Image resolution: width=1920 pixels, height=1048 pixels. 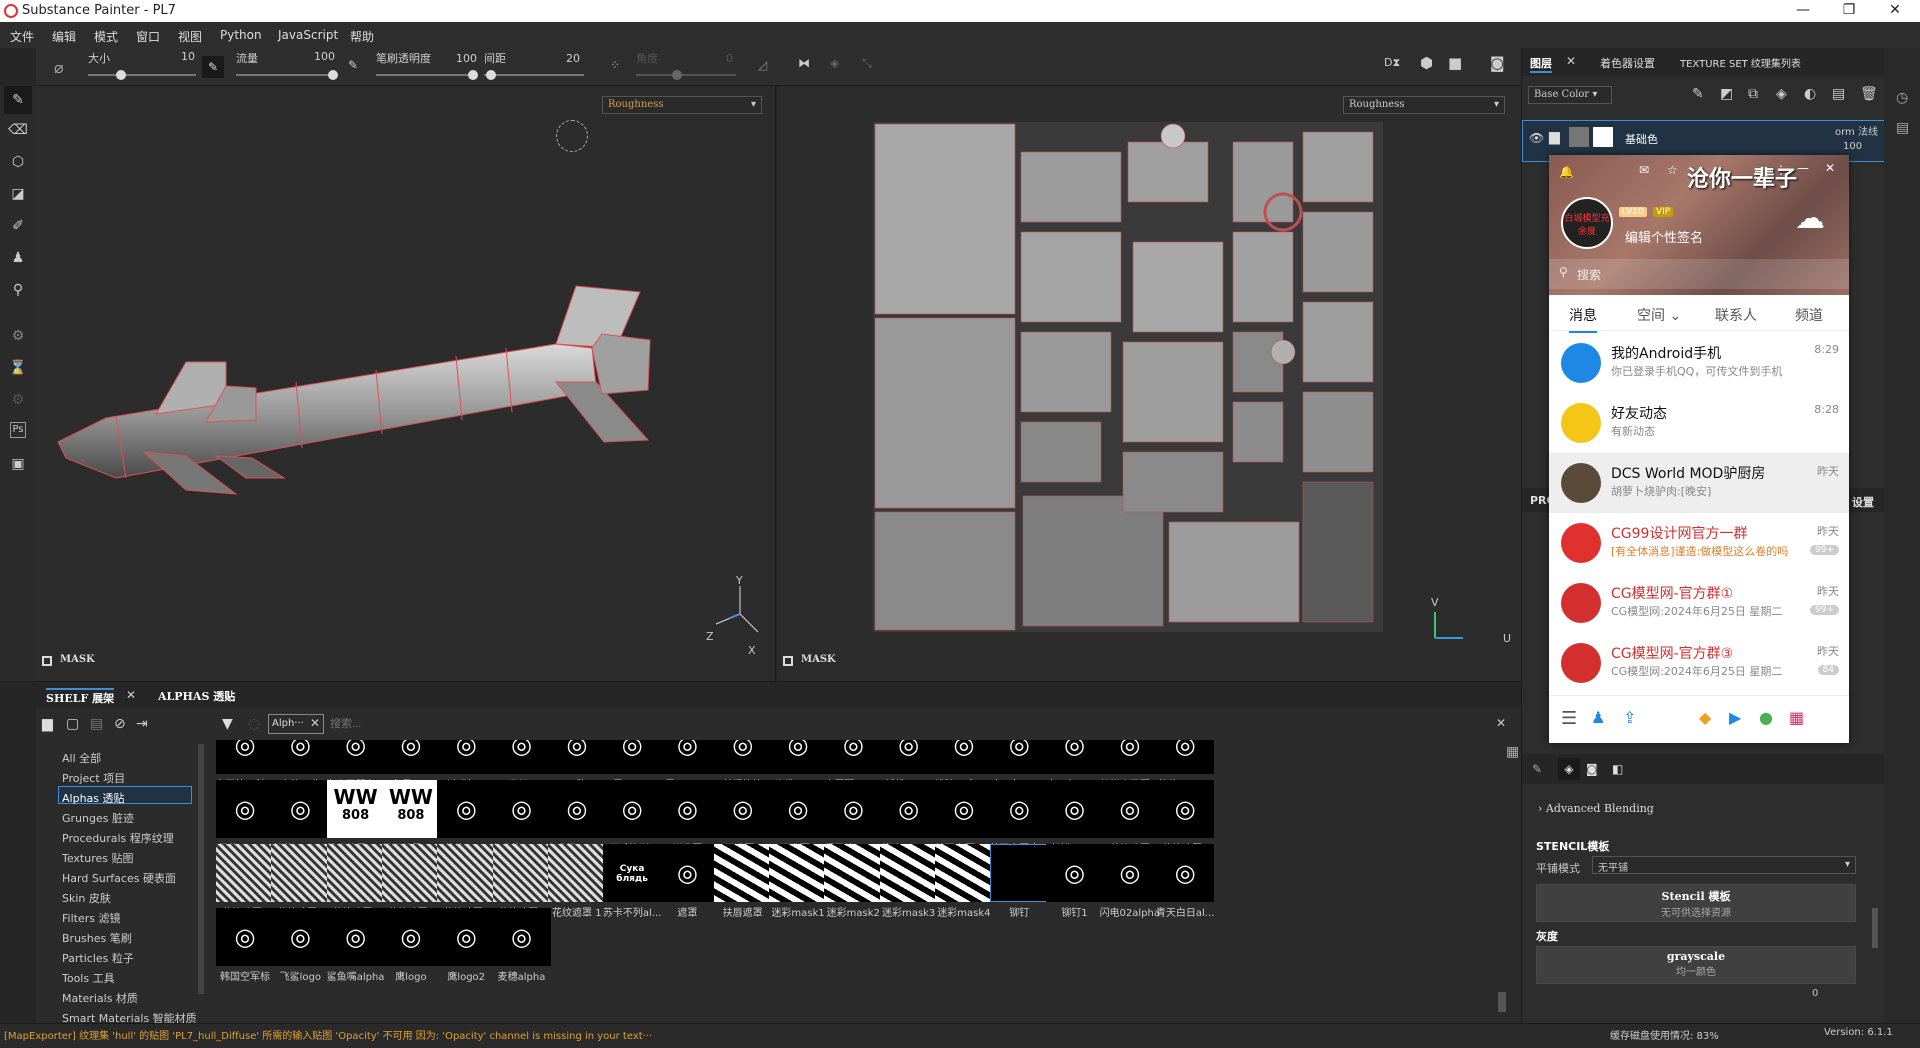 What do you see at coordinates (121, 75) in the screenshot?
I see `size-slider-knob` at bounding box center [121, 75].